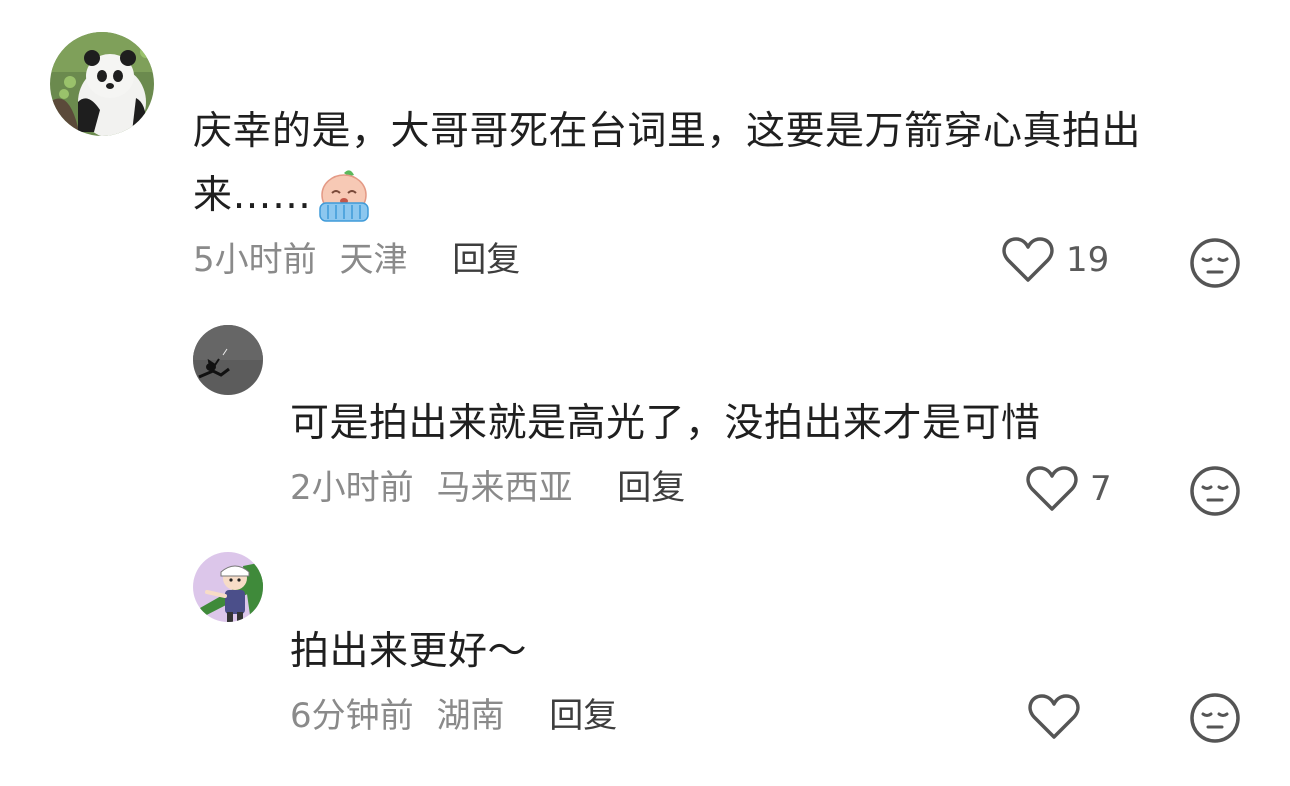 Image resolution: width=1290 pixels, height=786 pixels. Describe the element at coordinates (470, 716) in the screenshot. I see `comment-location: 湖南` at that location.